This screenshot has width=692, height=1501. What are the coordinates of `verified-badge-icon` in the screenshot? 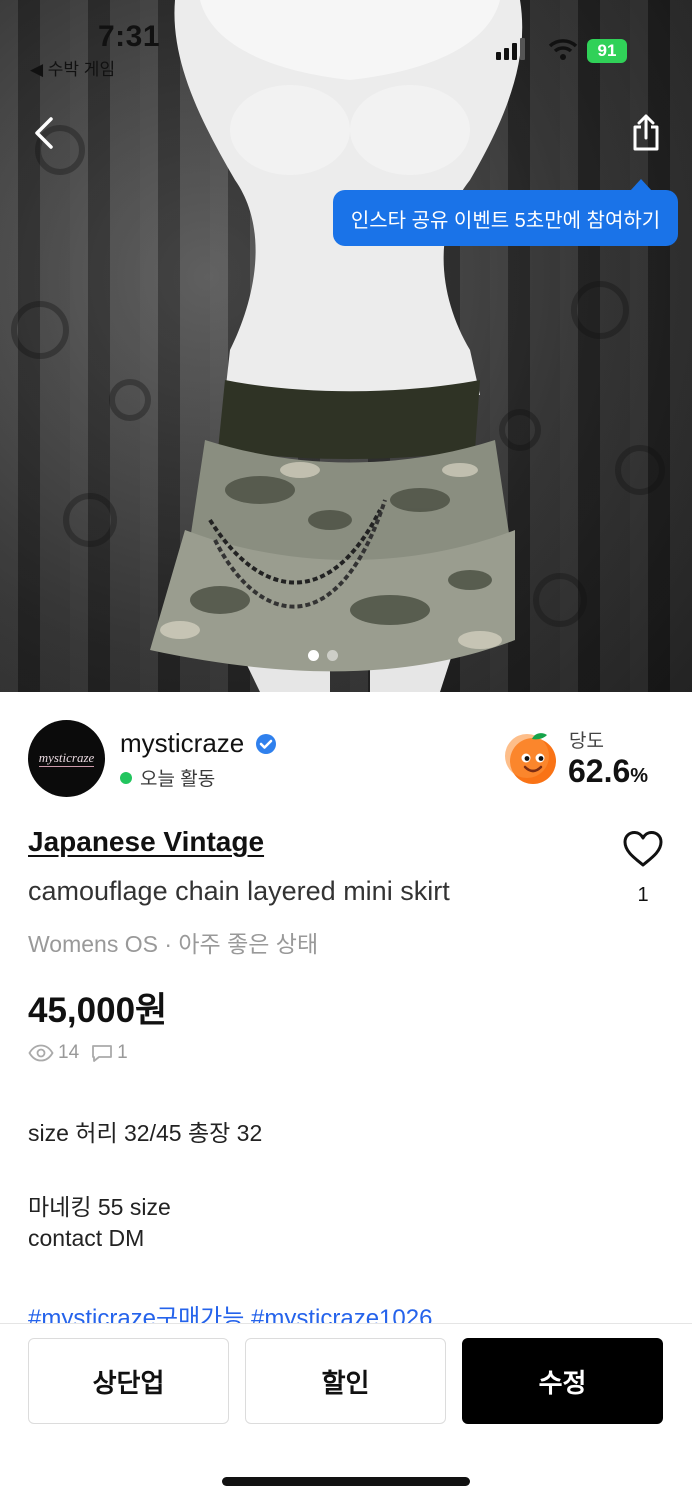 It's located at (266, 744).